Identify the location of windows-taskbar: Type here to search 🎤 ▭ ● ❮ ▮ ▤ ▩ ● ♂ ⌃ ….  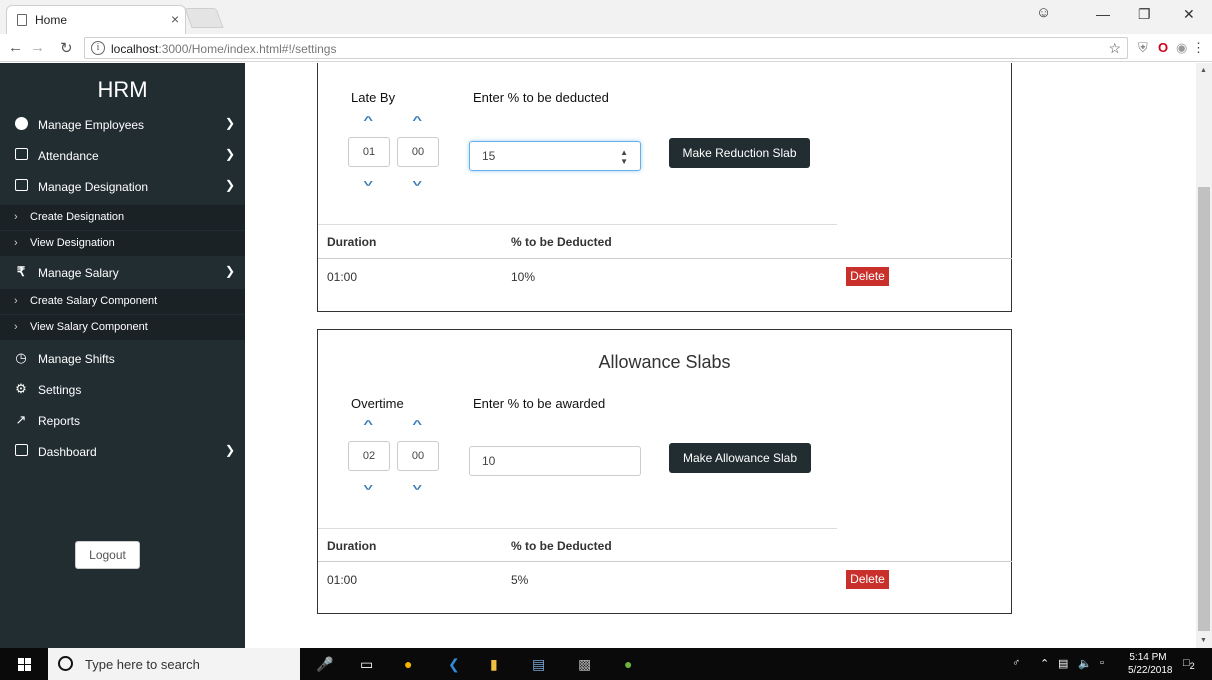
(606, 664).